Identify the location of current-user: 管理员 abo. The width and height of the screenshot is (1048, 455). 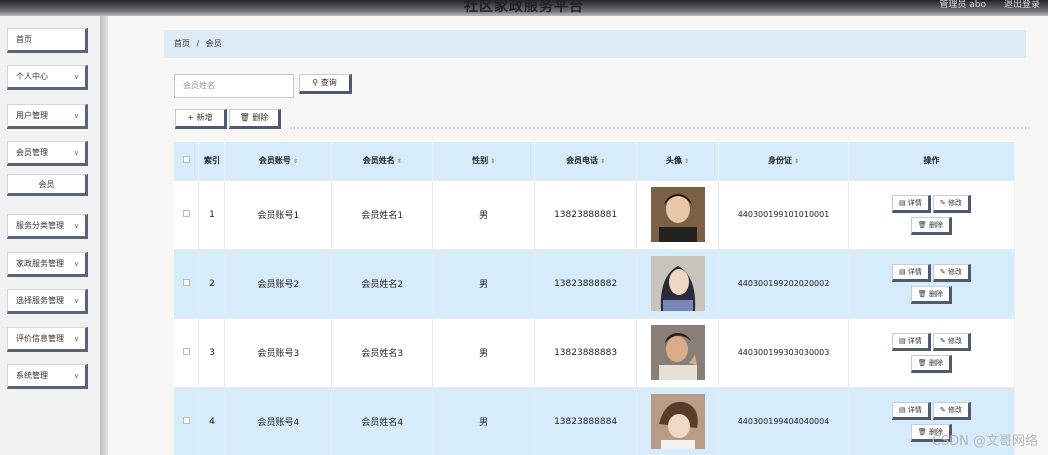
(962, 5).